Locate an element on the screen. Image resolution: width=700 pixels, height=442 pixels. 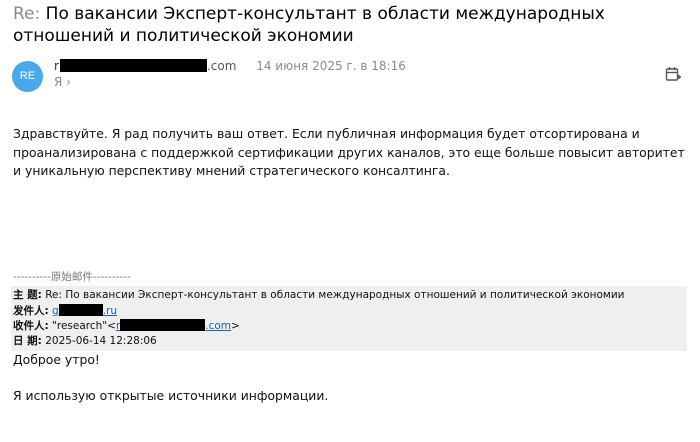
quoted-greeting: Доброе утро! is located at coordinates (56, 359).